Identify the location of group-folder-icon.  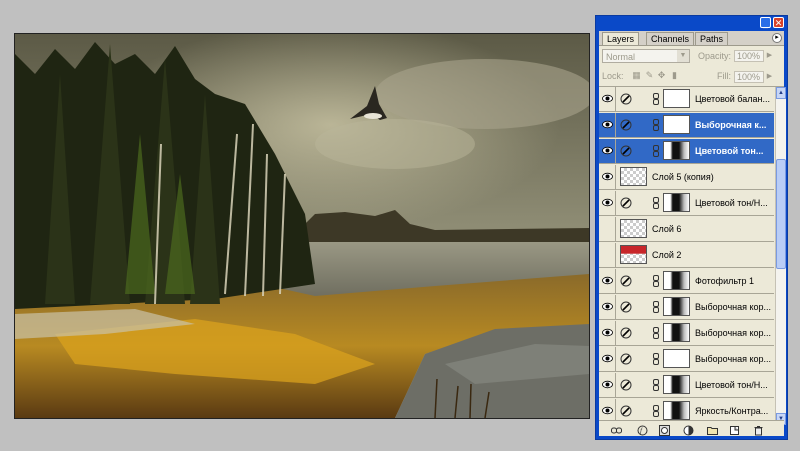
(712, 429).